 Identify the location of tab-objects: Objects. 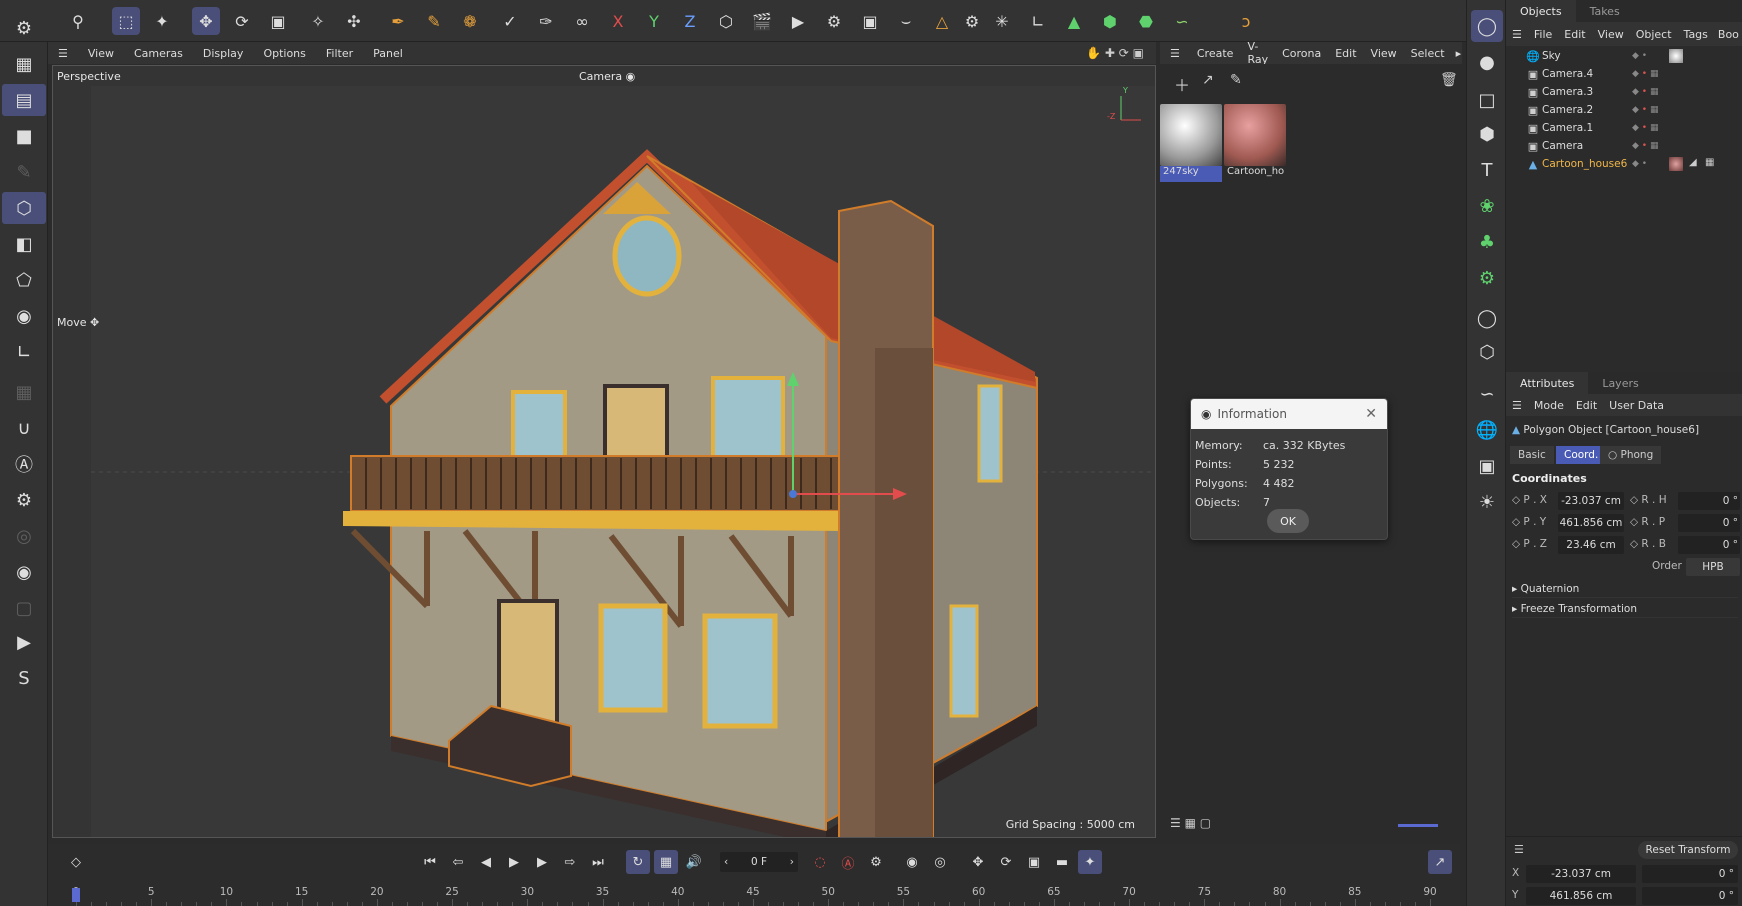
(1541, 11).